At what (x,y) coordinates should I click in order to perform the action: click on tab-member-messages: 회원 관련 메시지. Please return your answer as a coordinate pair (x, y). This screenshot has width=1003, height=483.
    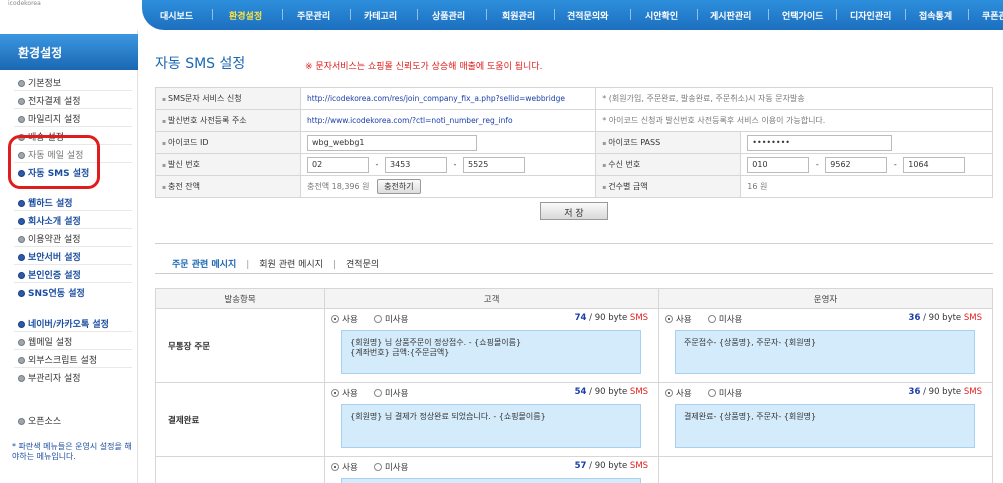
    Looking at the image, I should click on (291, 263).